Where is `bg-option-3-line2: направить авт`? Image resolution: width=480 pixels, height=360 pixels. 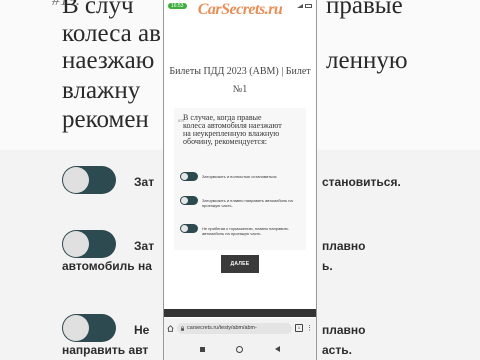
bg-option-3-line2: направить авт is located at coordinates (105, 350).